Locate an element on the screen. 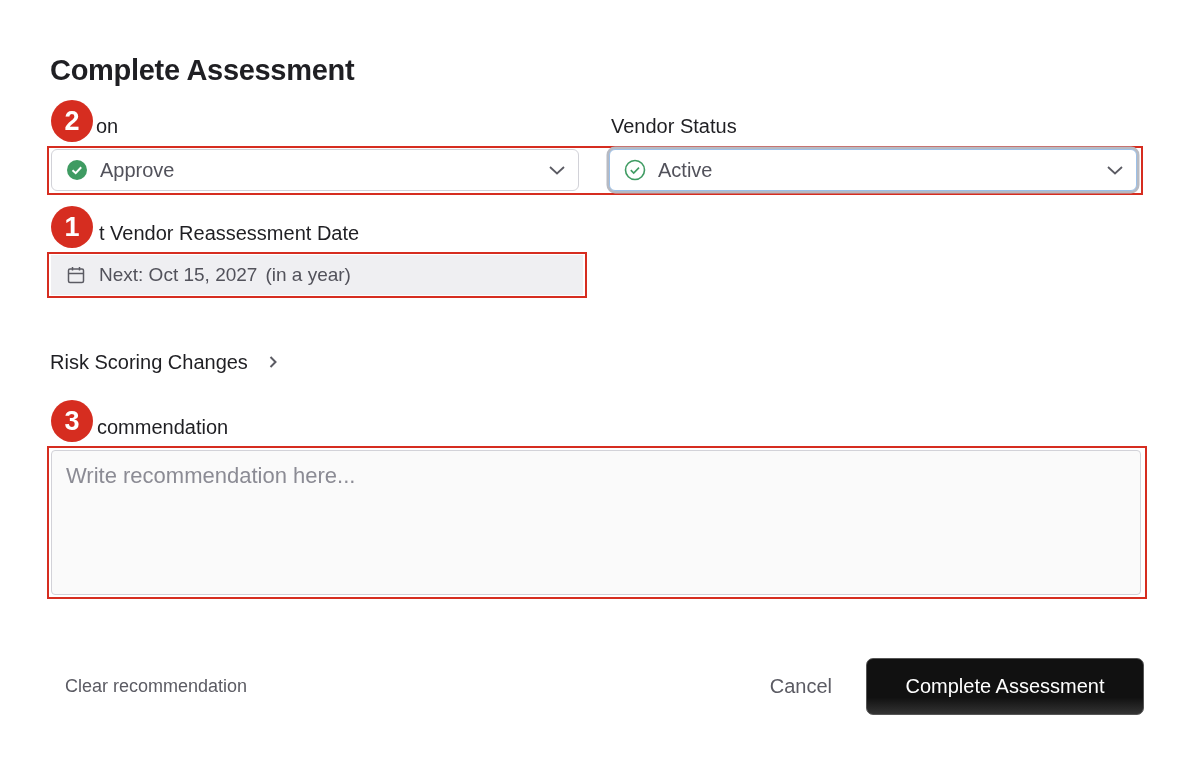 The image size is (1198, 764). calendar-icon is located at coordinates (76, 275).